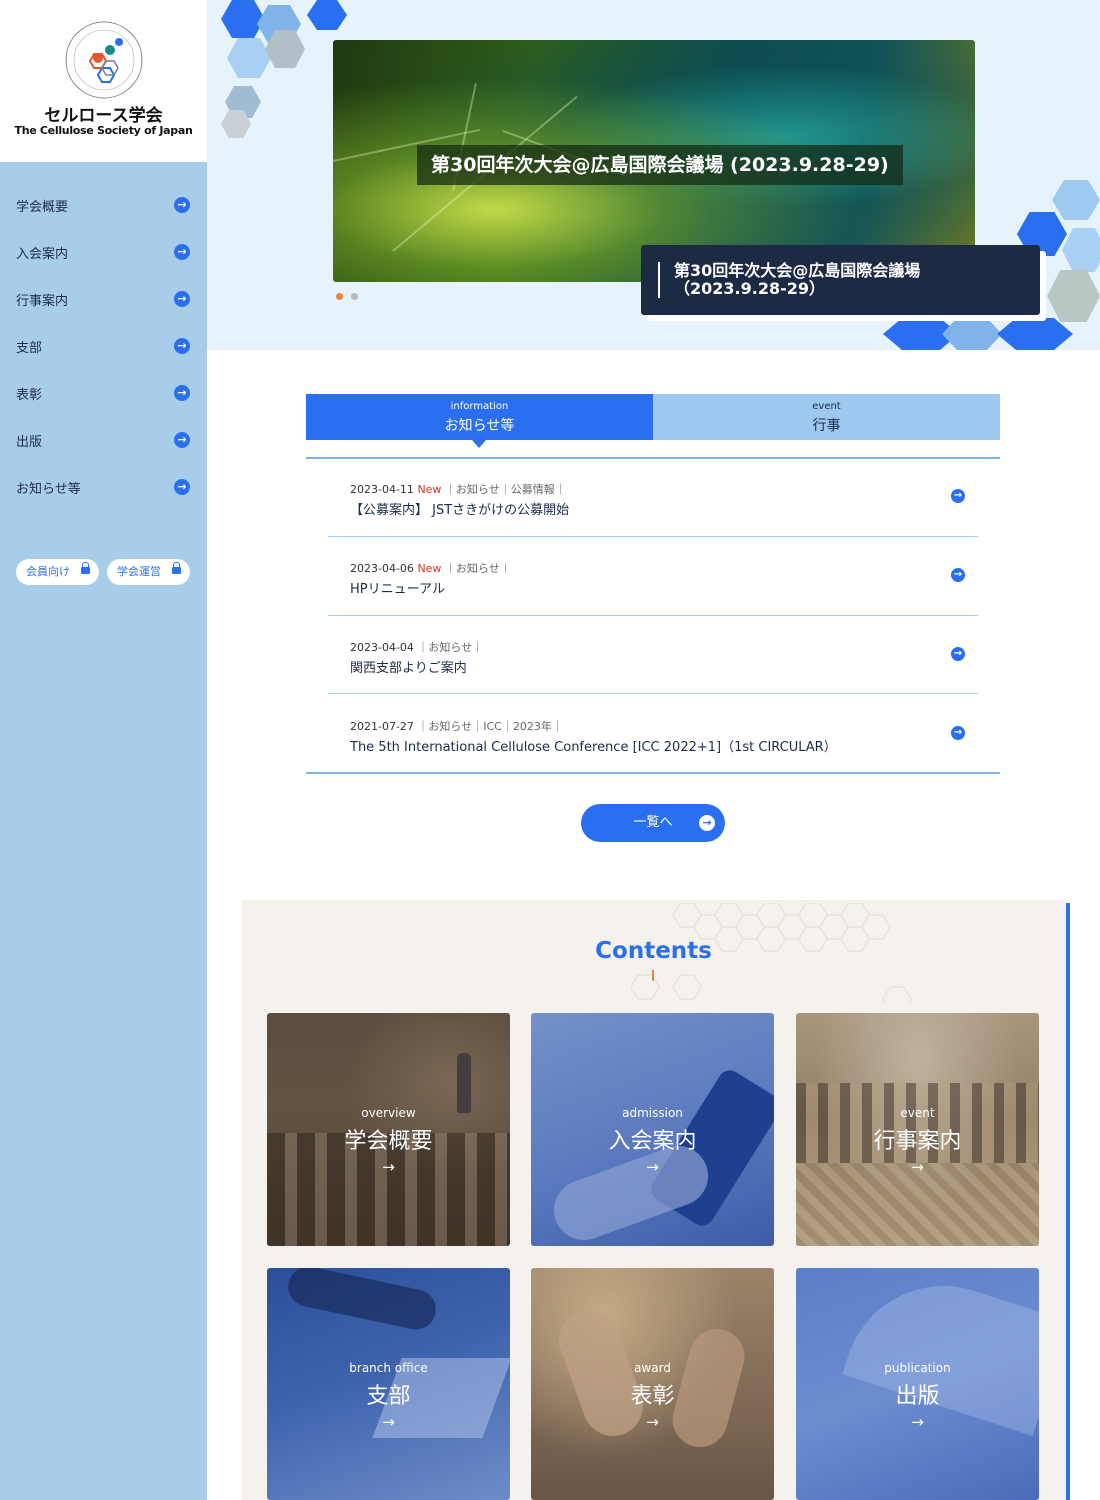 The height and width of the screenshot is (1500, 1100). I want to click on site-logo: セルロース学会 The Cellulose Society of Japan, so click(103, 81).